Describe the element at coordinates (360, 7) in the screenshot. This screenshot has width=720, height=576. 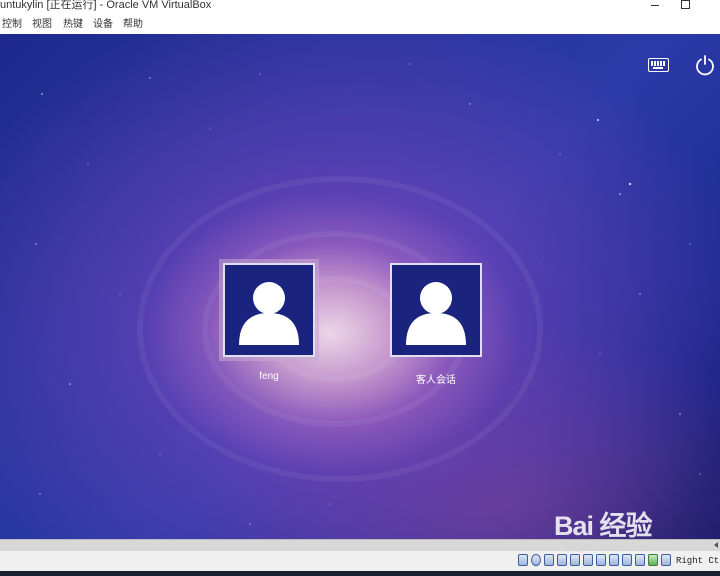
I see `window-titlebar: untukylin [正在运行] - Oracle VM VirtualBox` at that location.